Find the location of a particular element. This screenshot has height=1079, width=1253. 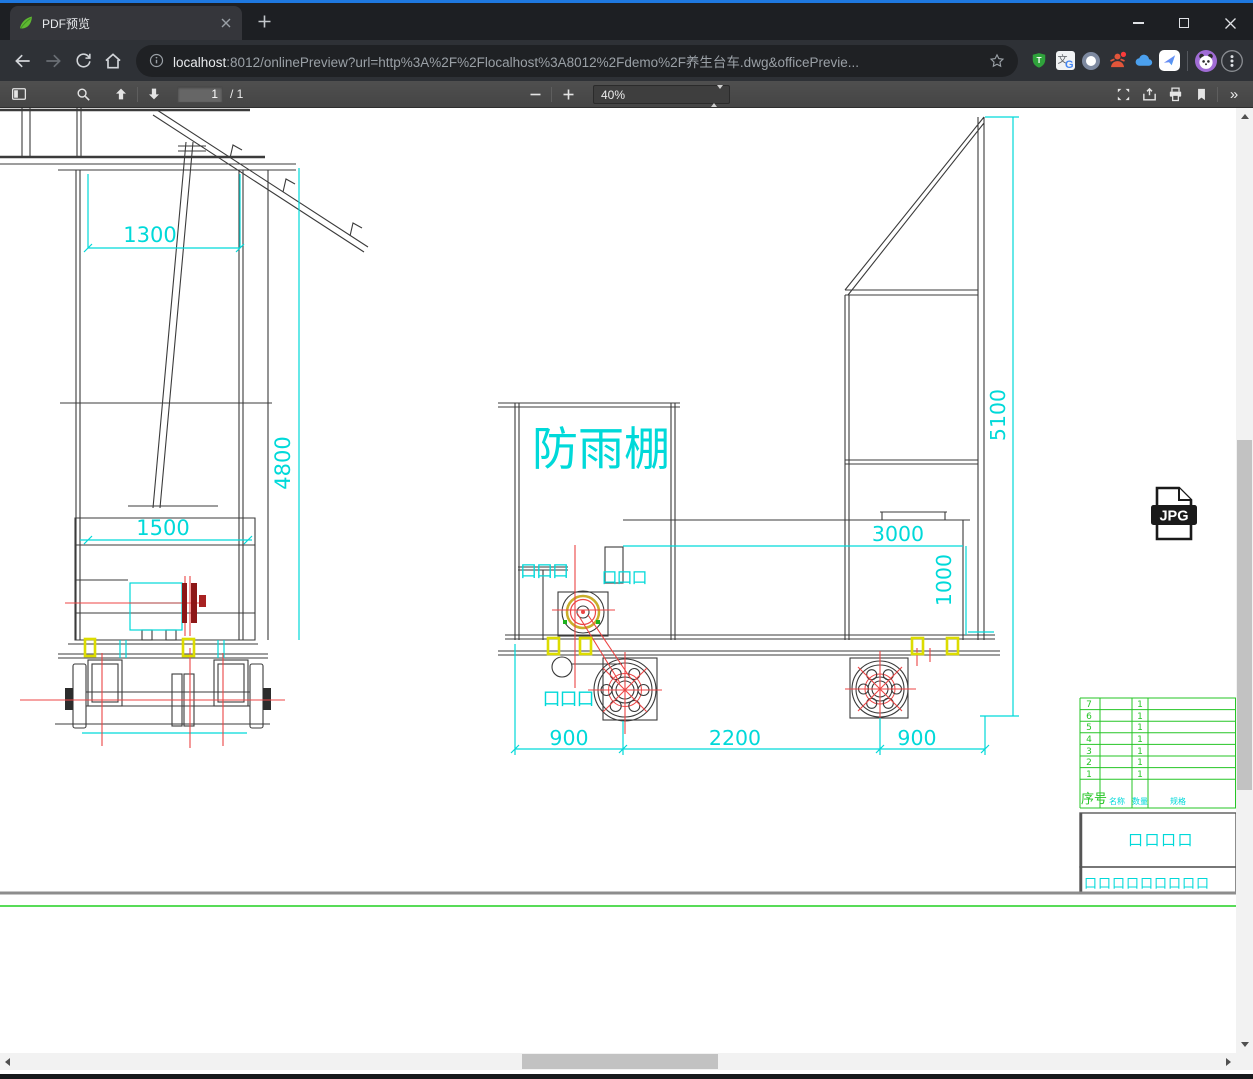

pdf-toolbar: / 1 40% is located at coordinates (626, 94).